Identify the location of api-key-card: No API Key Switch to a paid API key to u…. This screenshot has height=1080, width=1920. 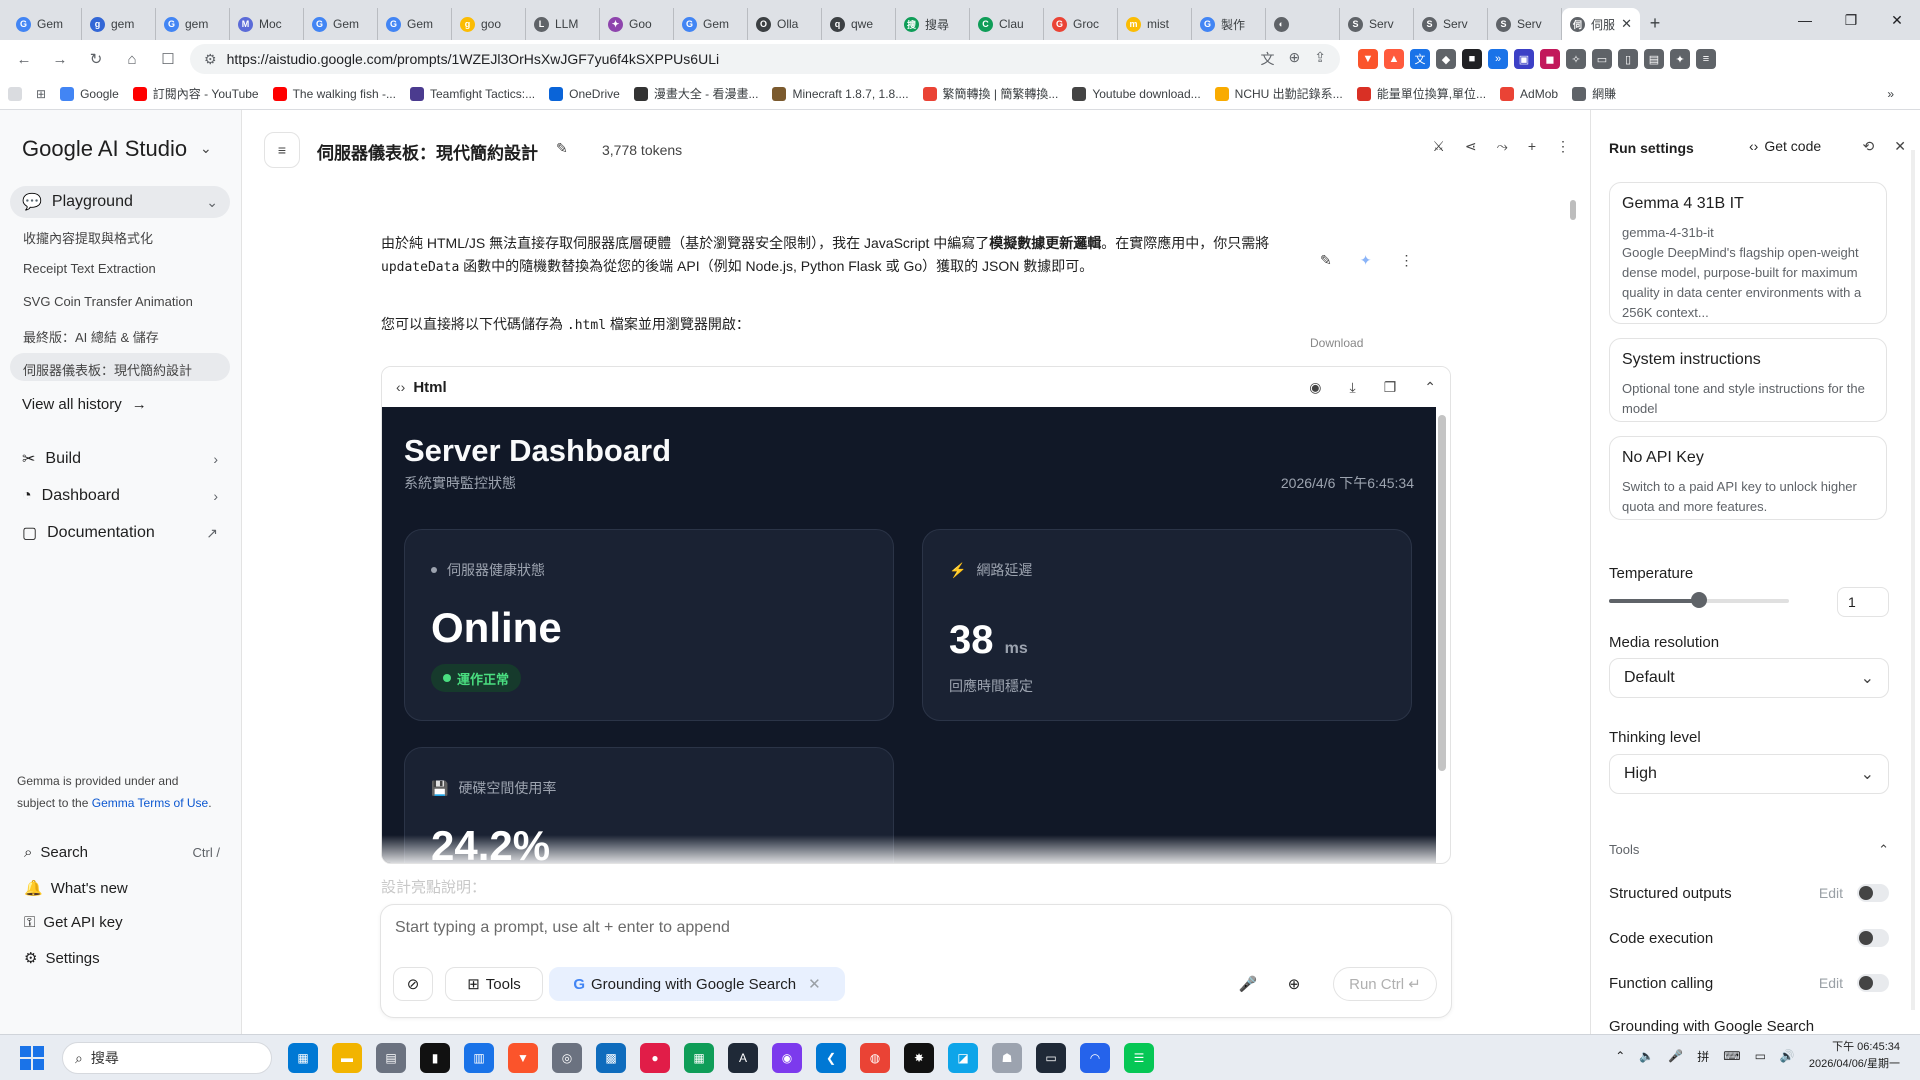
(1748, 478).